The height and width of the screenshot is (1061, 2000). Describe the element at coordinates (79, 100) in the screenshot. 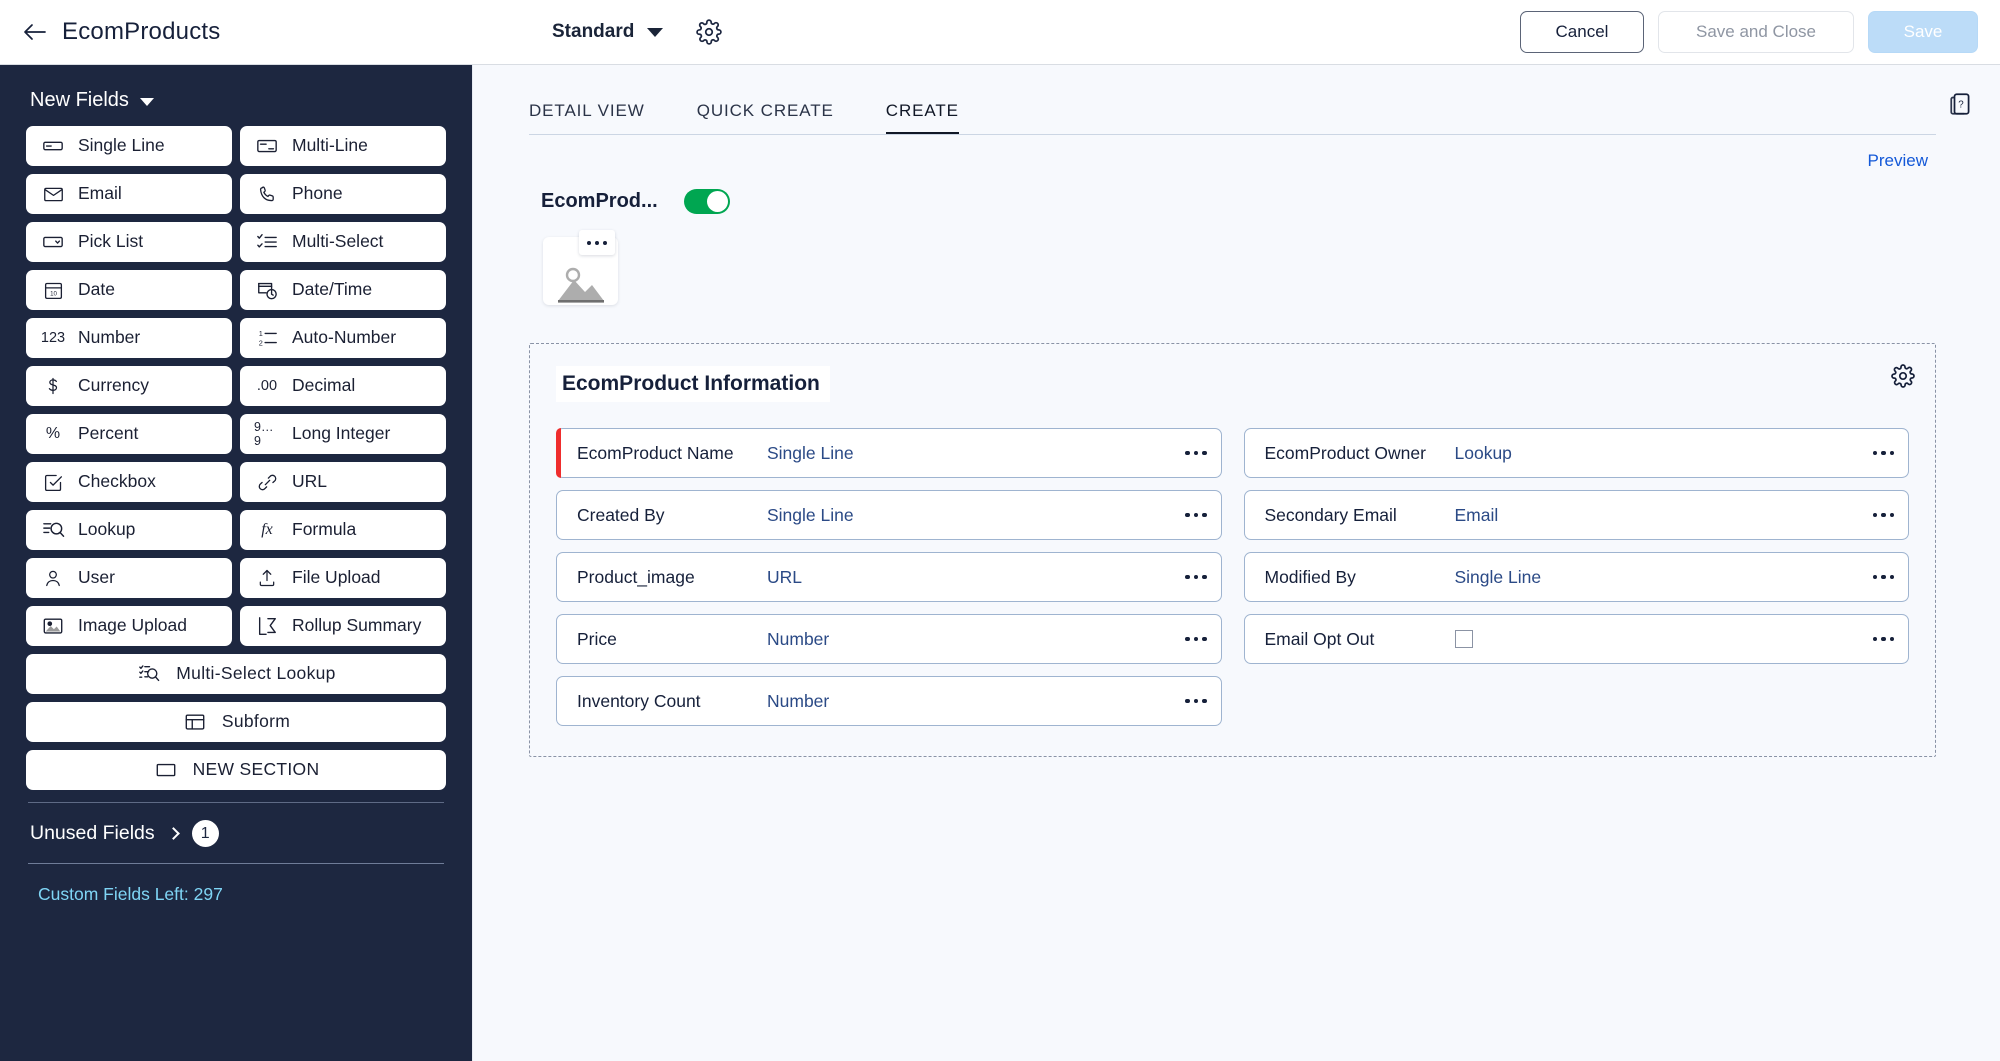

I see `new-fields-label: New Fields` at that location.